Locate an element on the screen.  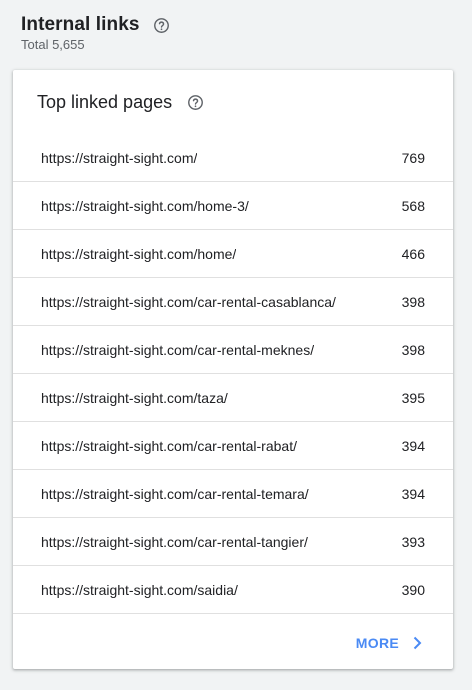
list-item: https://straight-sight.com/home-3/ 568 is located at coordinates (233, 206).